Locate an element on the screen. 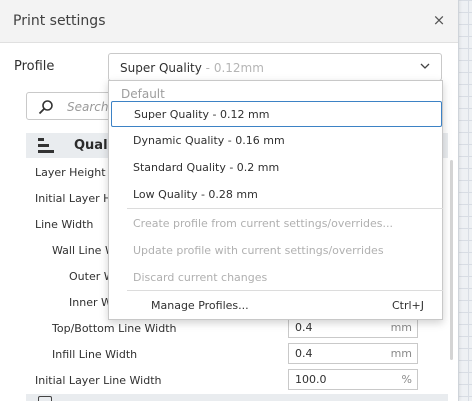 This screenshot has width=472, height=401. setting-line-width: Line Width is located at coordinates (64, 224).